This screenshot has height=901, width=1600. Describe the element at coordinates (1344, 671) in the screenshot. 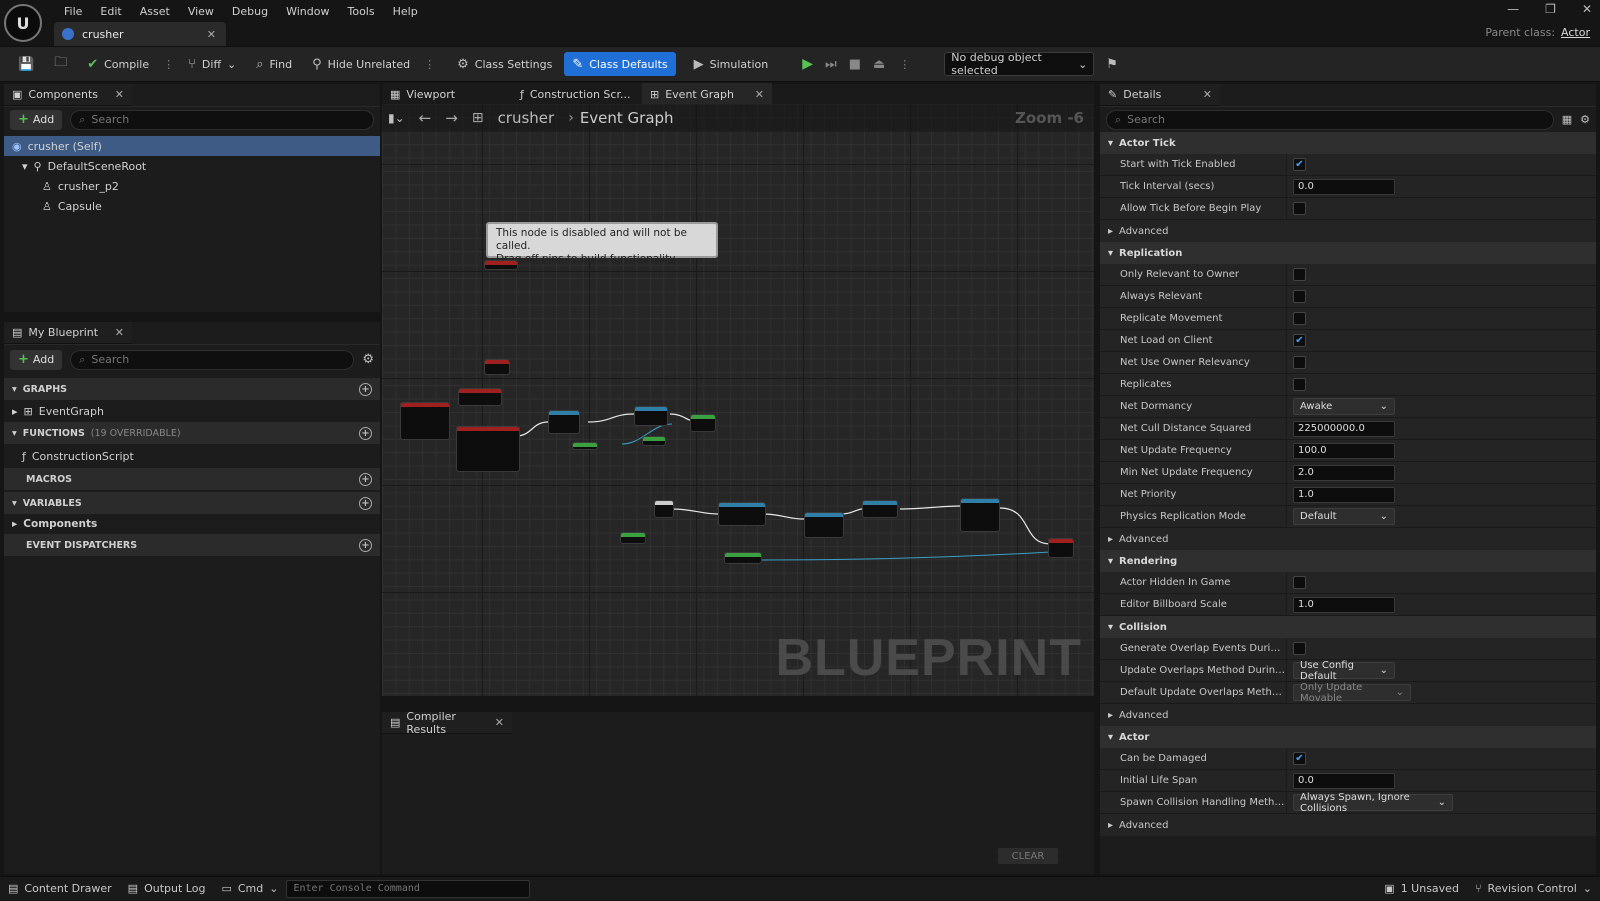

I see `update-overlaps-dropdown: Use Config Default ⌄` at that location.